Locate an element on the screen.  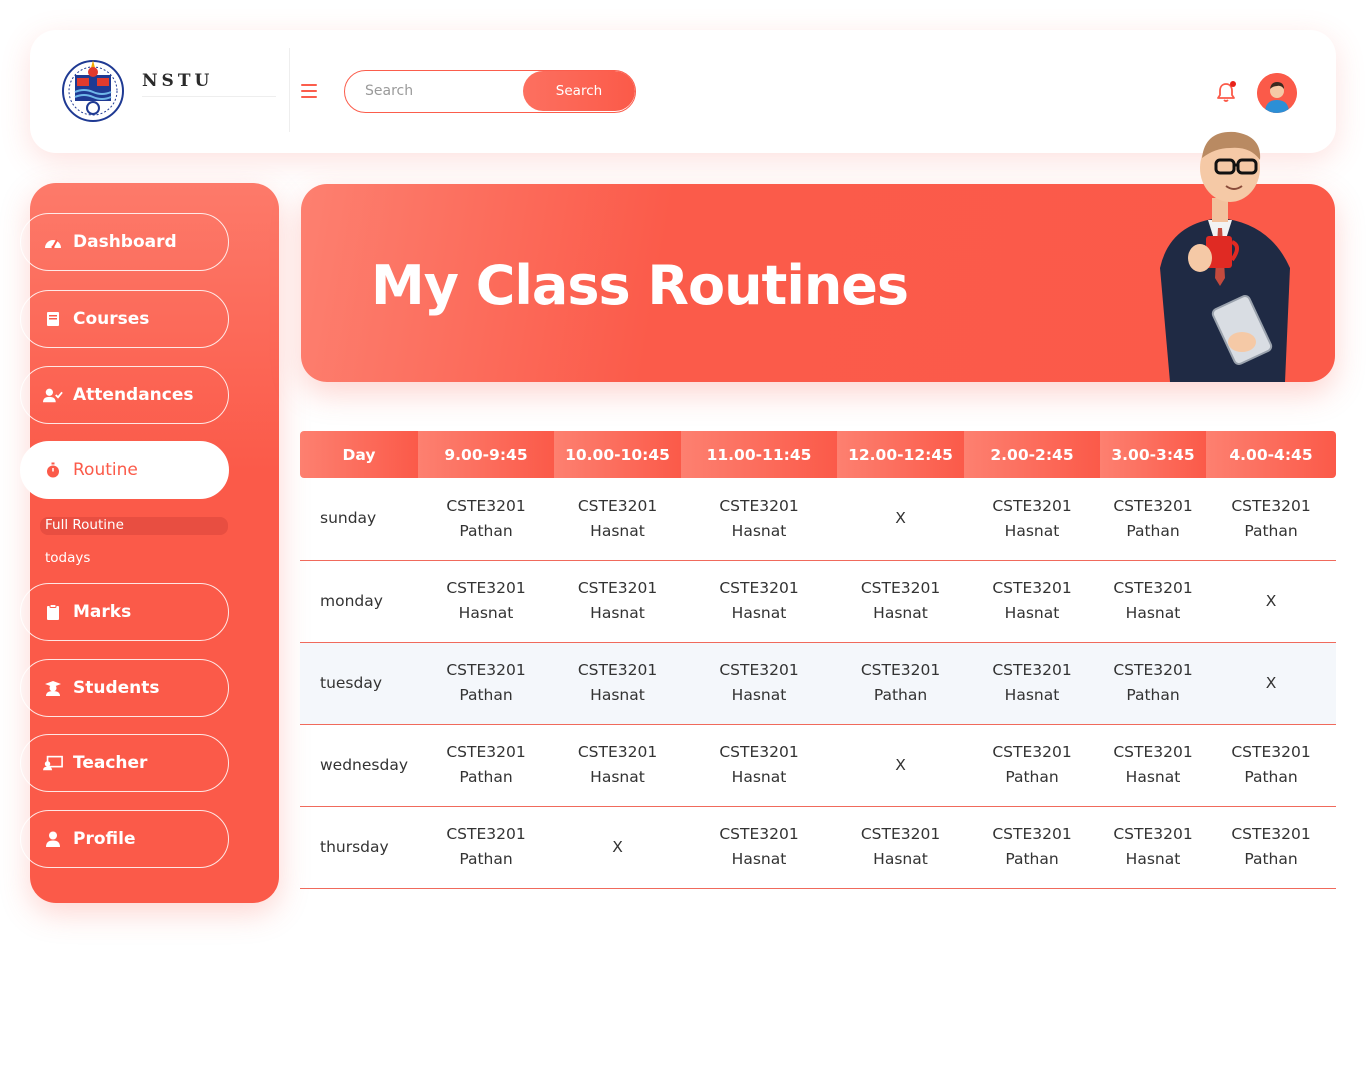
sidebar-subitem-full-routine: Full Routine is located at coordinates (134, 526).